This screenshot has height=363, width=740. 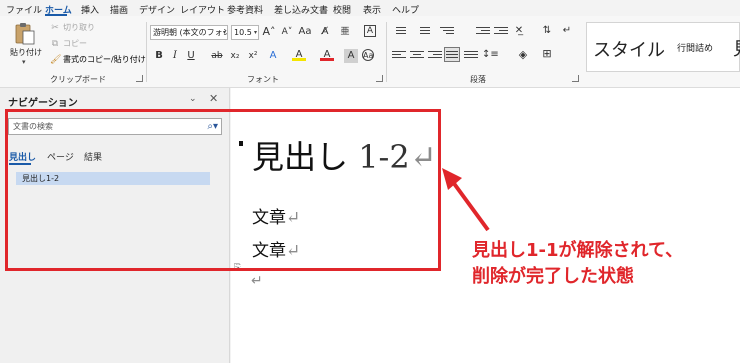 What do you see at coordinates (191, 56) in the screenshot?
I see `underline-button: U` at bounding box center [191, 56].